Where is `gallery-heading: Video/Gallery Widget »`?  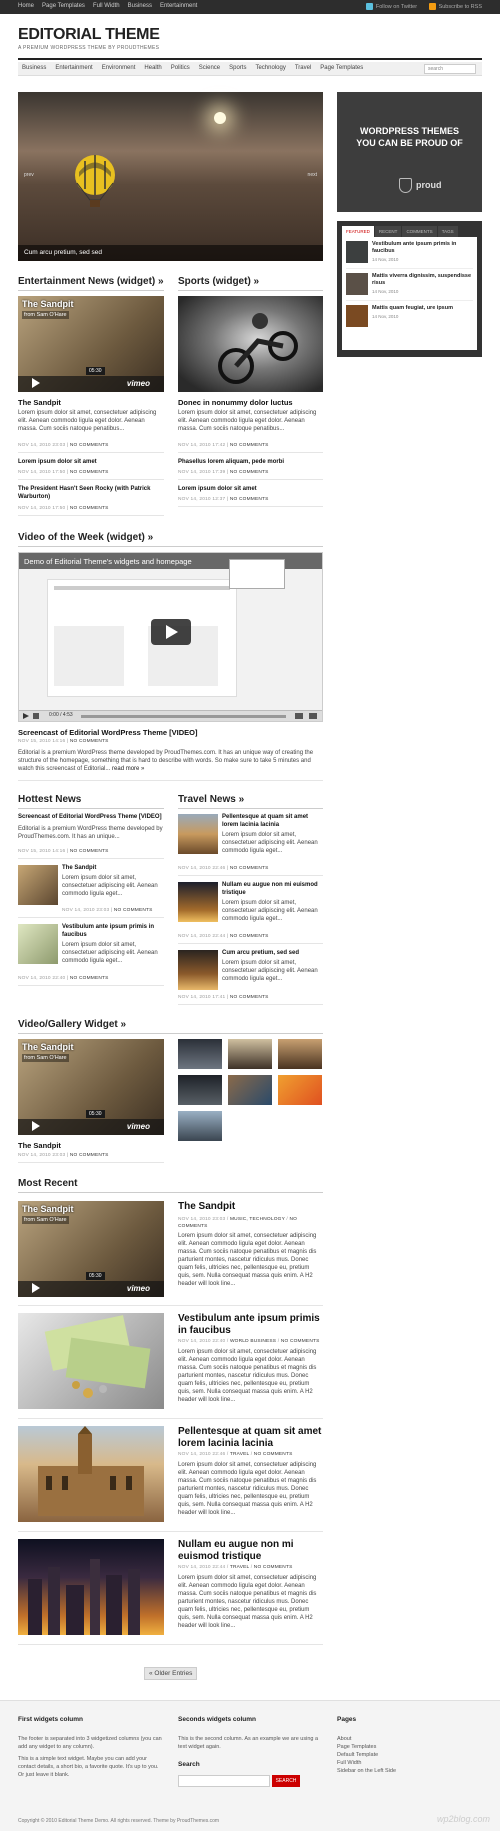
gallery-heading: Video/Gallery Widget » is located at coordinates (72, 1024).